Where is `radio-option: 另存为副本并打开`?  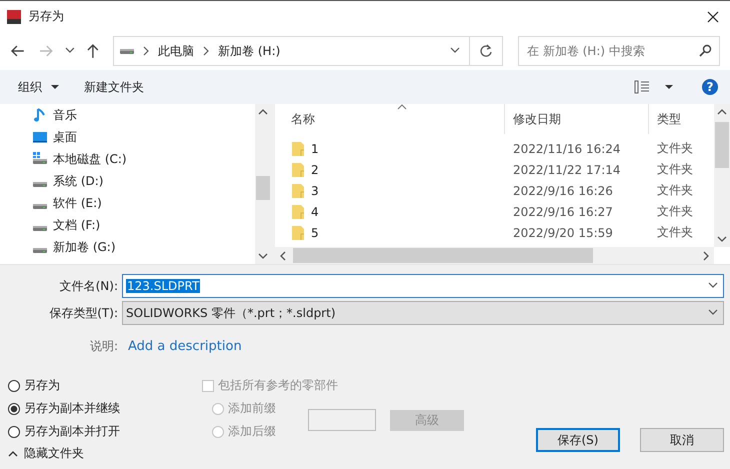 radio-option: 另存为副本并打开 is located at coordinates (105, 431).